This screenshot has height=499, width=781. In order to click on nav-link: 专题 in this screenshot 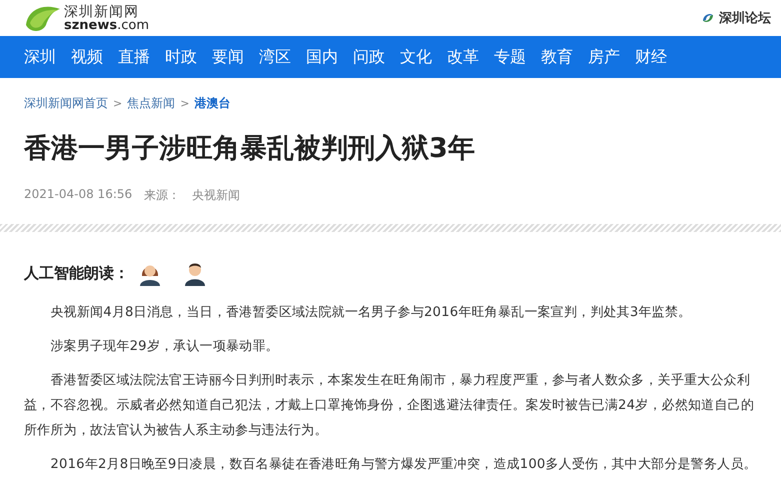, I will do `click(509, 57)`.